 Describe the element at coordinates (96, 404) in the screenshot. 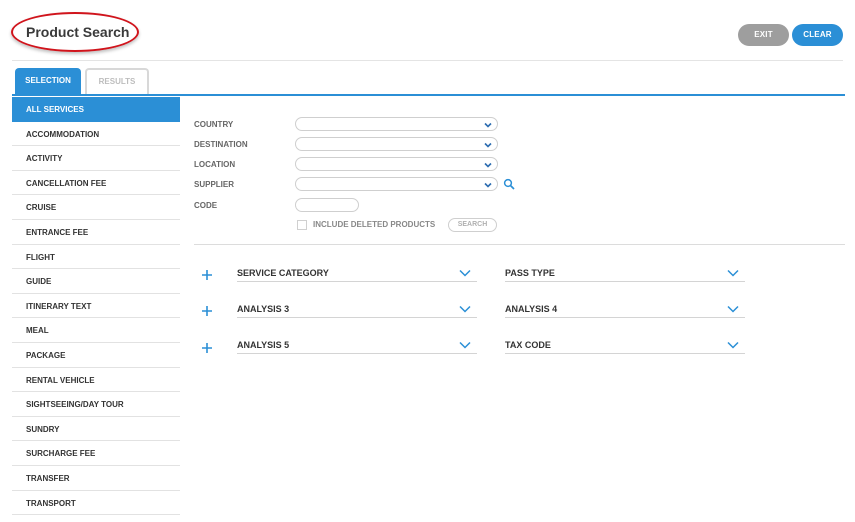

I see `sidebar-item-sightseeing-day-tour: SIGHTSEEING/DAY TOUR` at that location.